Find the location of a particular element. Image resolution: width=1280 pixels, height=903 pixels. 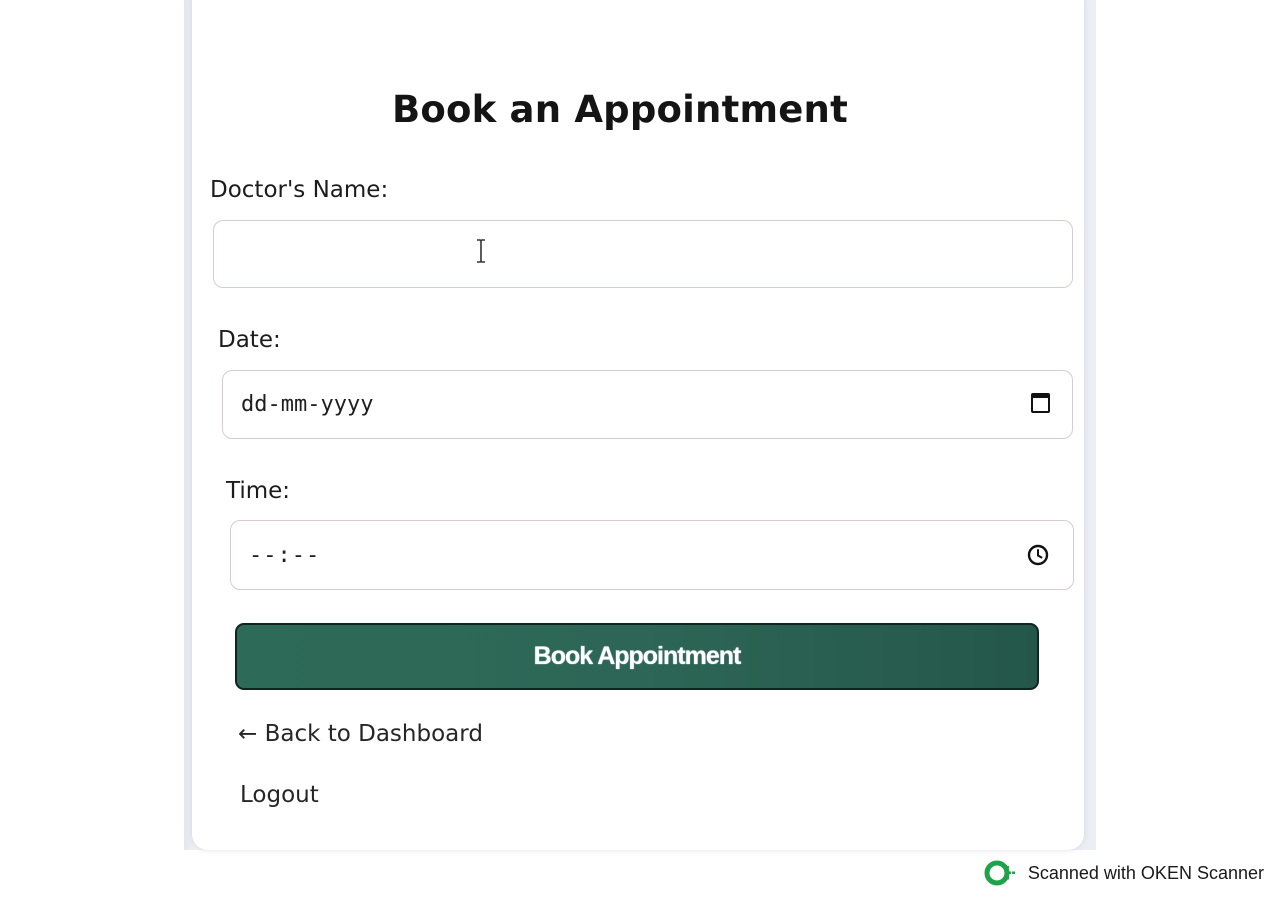

doctor-name-input is located at coordinates (643, 254).